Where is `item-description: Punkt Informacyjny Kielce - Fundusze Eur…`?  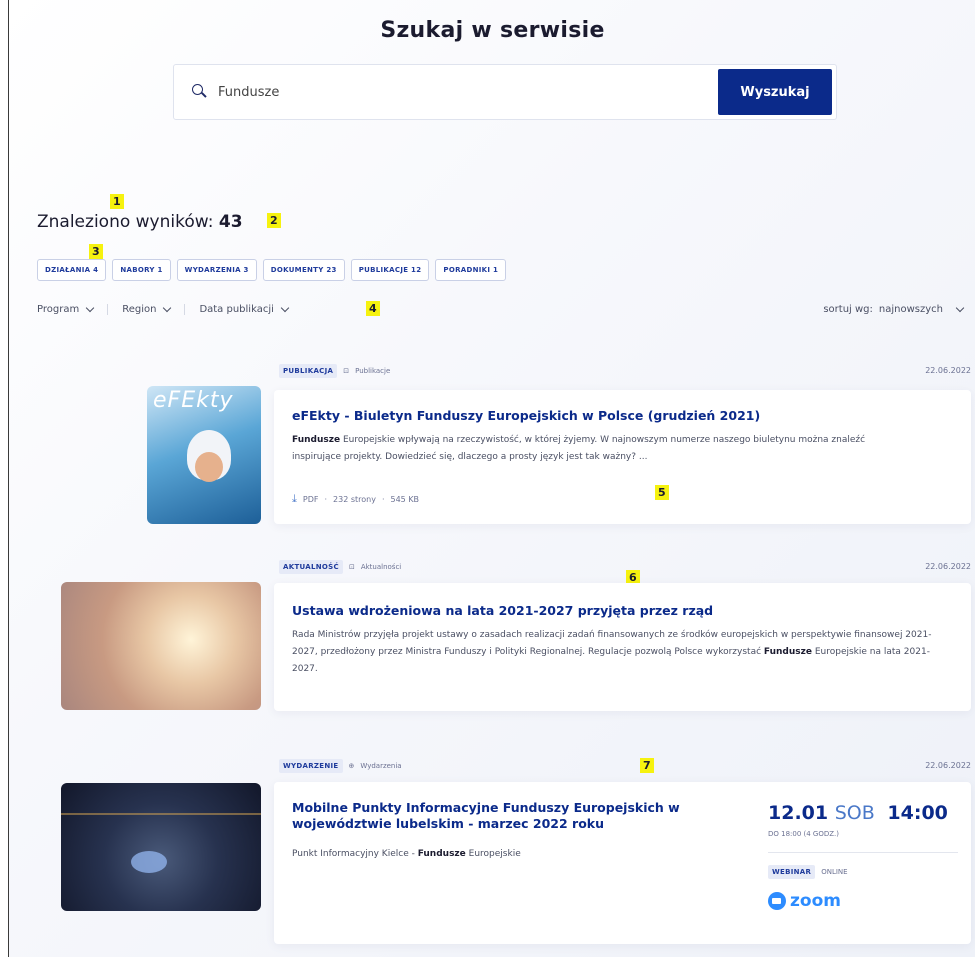 item-description: Punkt Informacyjny Kielce - Fundusze Eur… is located at coordinates (406, 854).